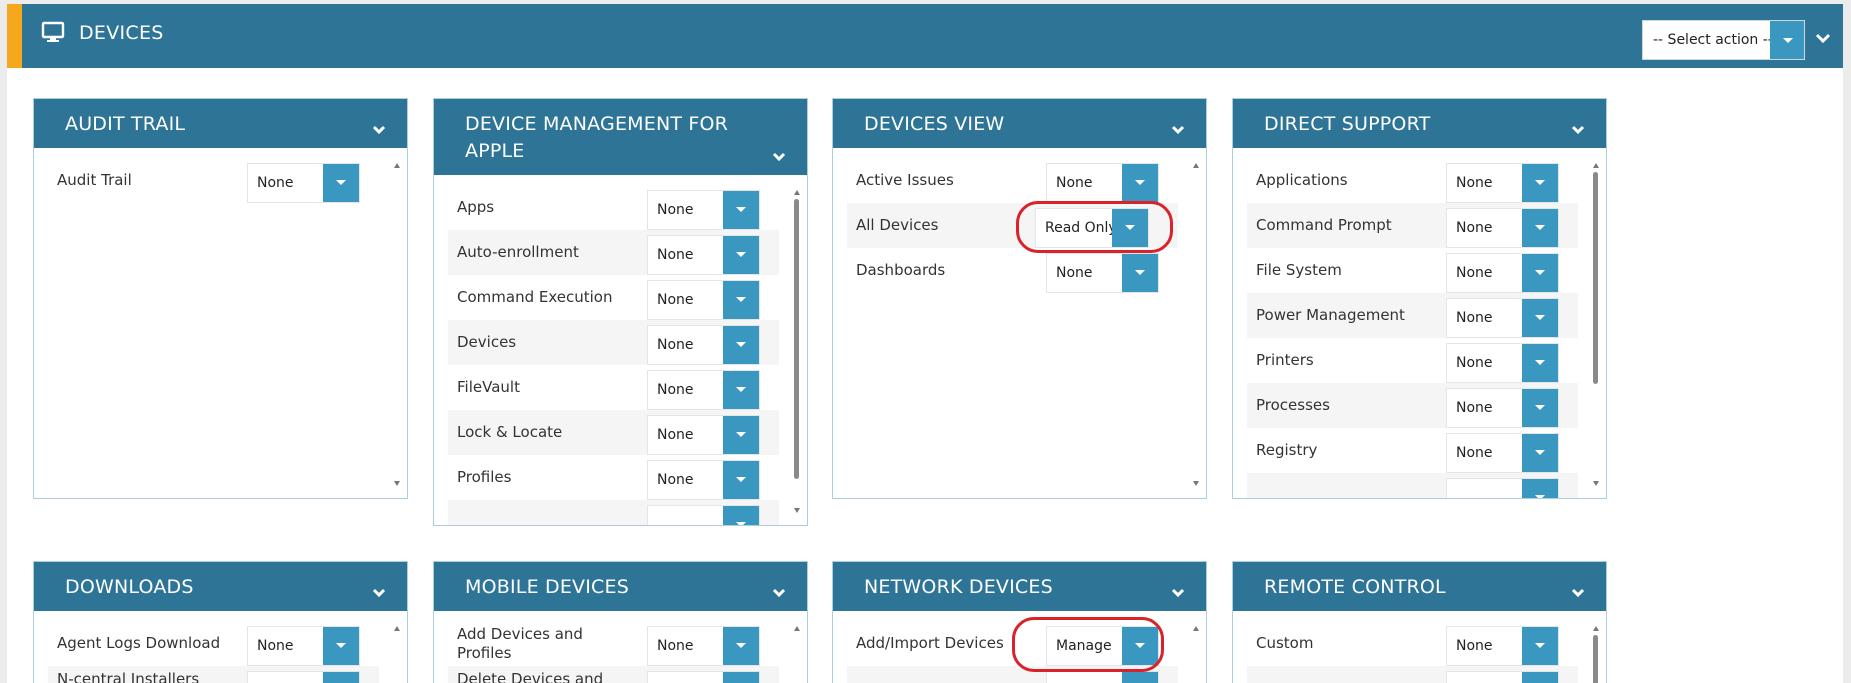 The image size is (1851, 683). Describe the element at coordinates (213, 643) in the screenshot. I see `permission-row: Agent Logs Download None` at that location.